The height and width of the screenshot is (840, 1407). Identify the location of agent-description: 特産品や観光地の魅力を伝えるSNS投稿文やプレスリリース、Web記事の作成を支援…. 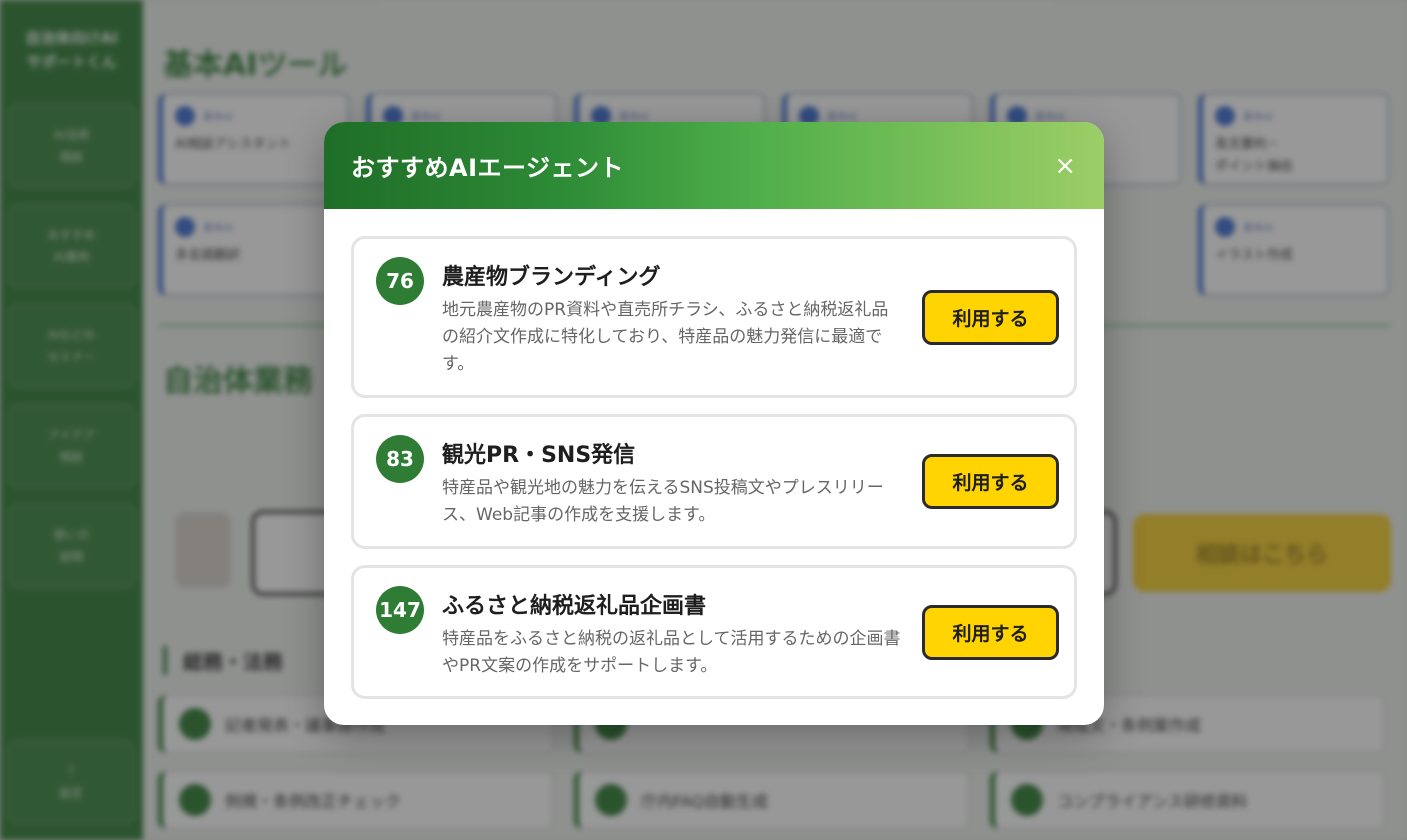
(663, 501).